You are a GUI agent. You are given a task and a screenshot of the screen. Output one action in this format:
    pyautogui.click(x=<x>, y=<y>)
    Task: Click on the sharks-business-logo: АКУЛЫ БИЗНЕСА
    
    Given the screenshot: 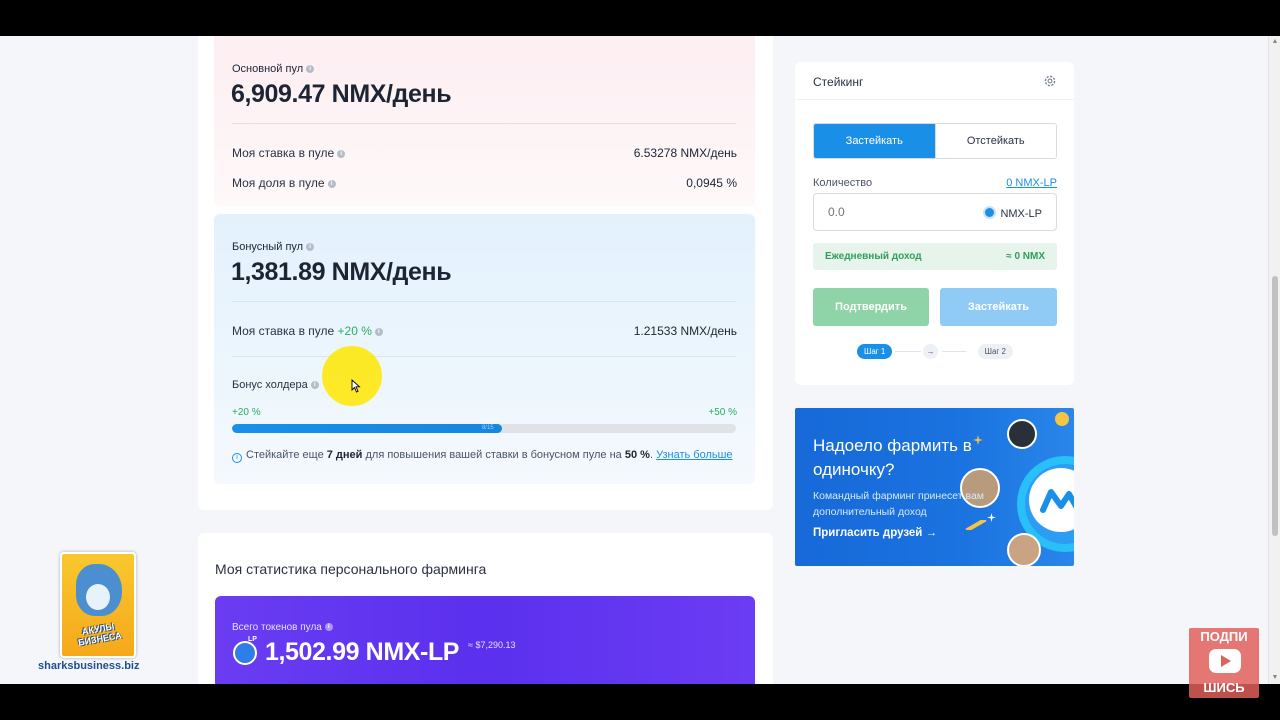 What is the action you would take?
    pyautogui.click(x=98, y=605)
    